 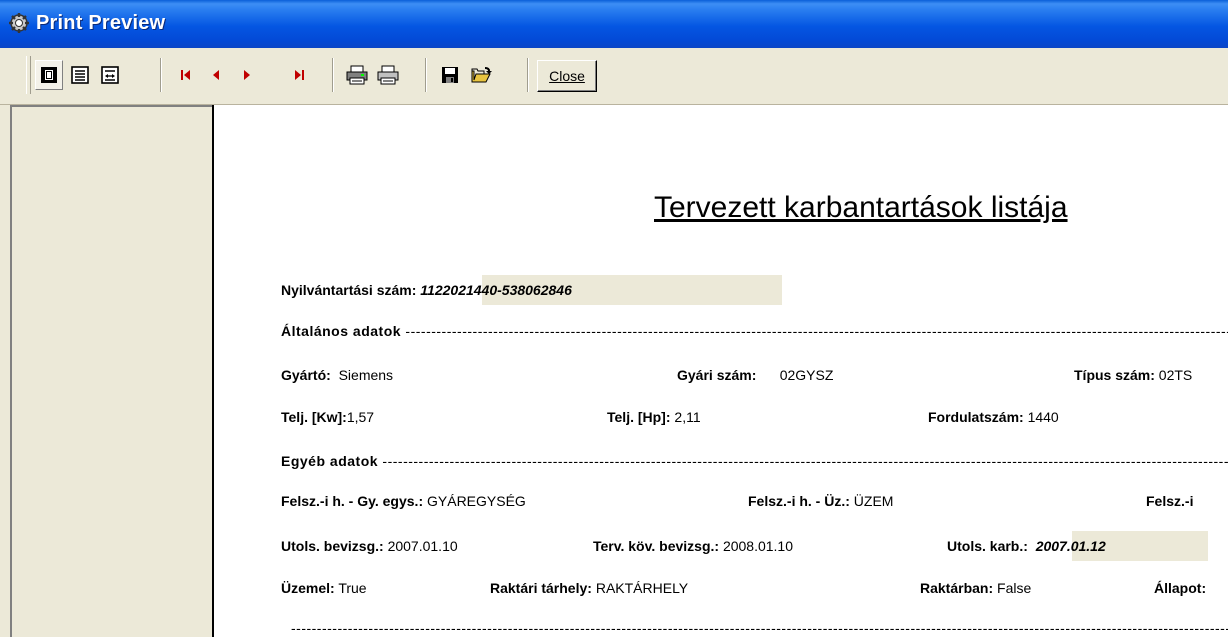 I want to click on last-page-icon, so click(x=299, y=75).